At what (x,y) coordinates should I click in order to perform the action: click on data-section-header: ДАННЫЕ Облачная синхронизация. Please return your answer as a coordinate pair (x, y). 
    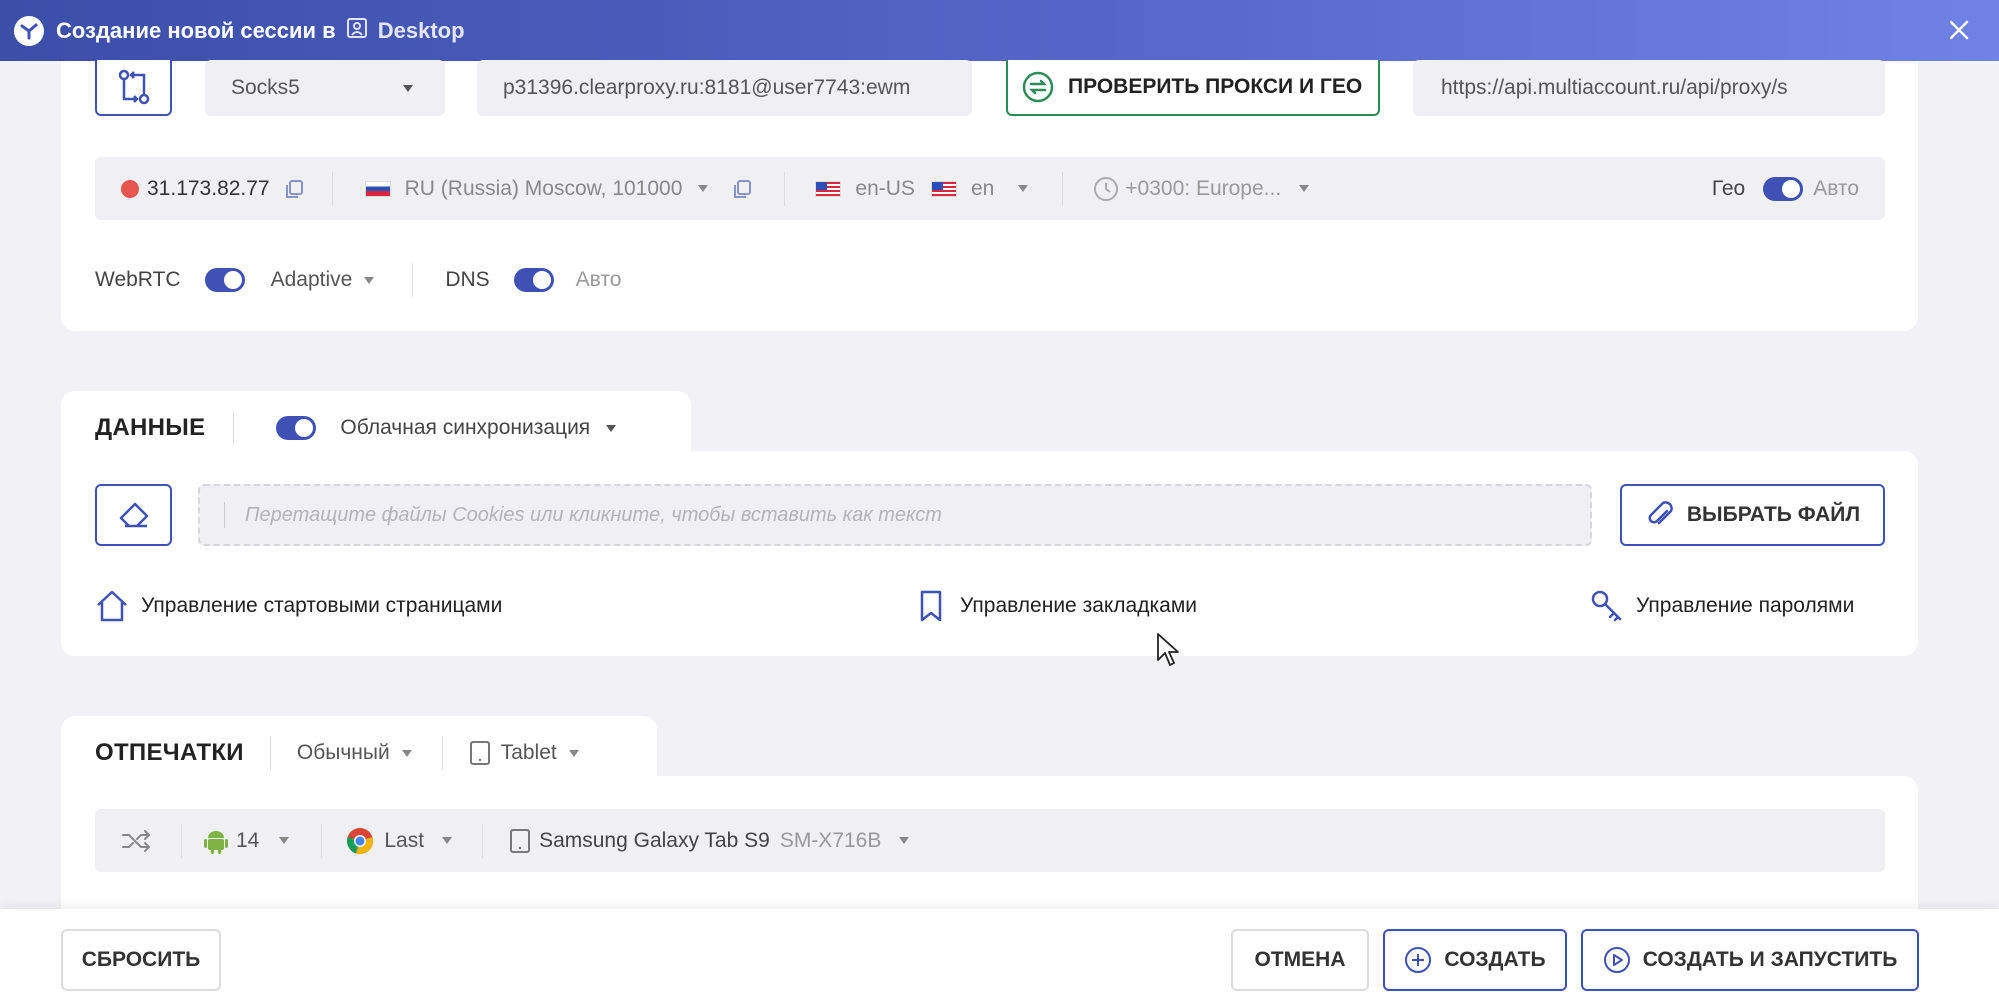
    Looking at the image, I should click on (356, 428).